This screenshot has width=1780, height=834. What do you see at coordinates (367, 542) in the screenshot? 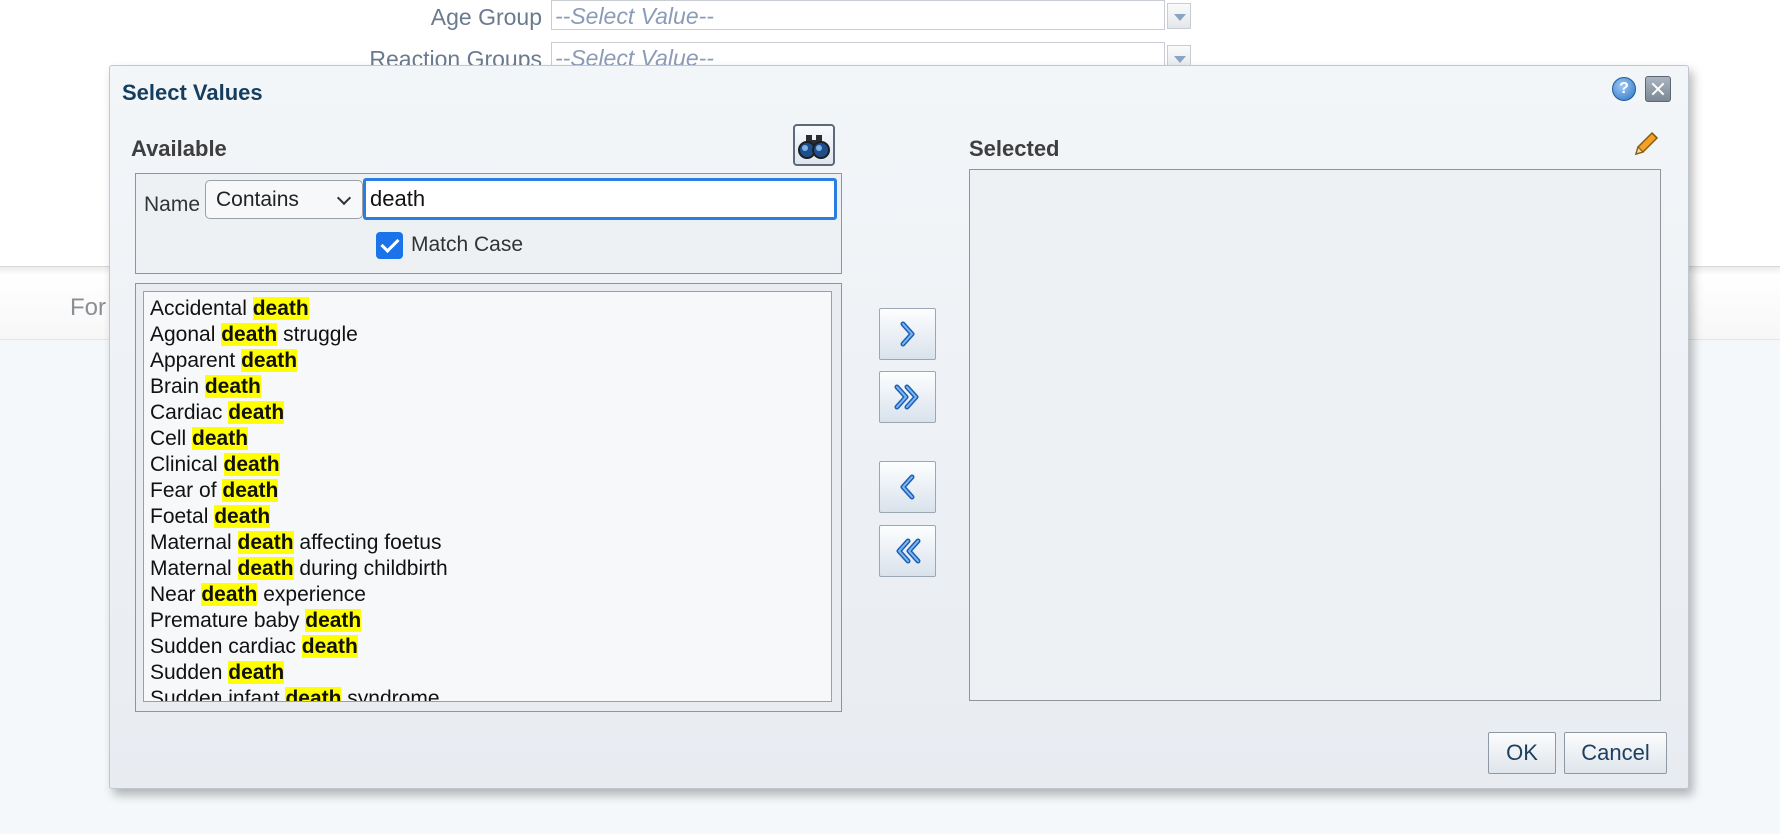
I see `list-item-text: affecting foetus` at bounding box center [367, 542].